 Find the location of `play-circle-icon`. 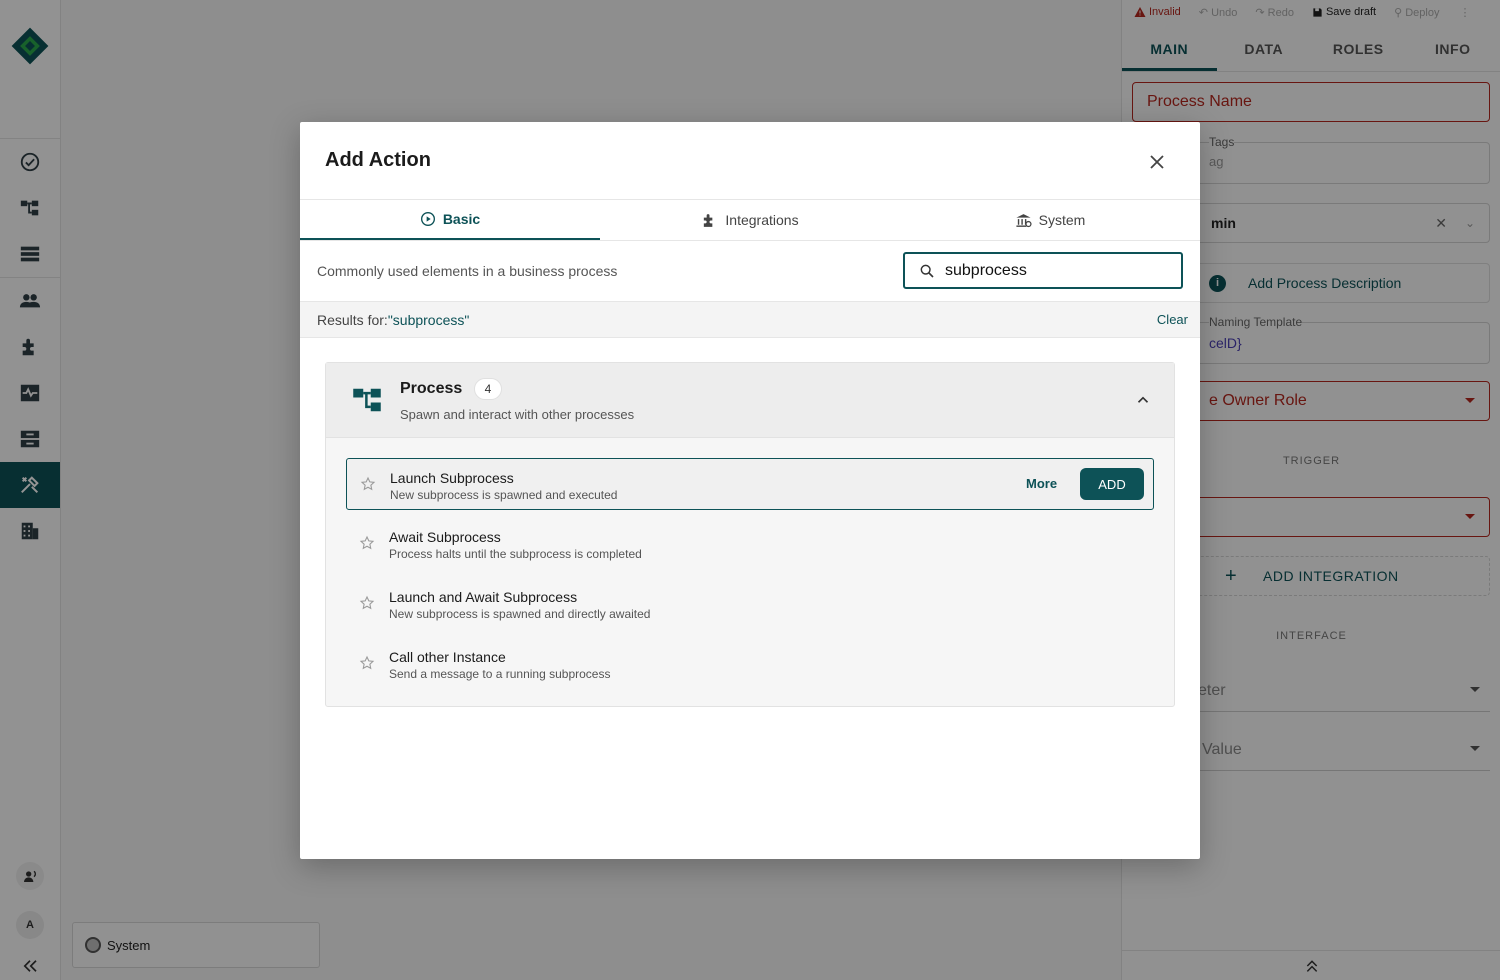

play-circle-icon is located at coordinates (427, 219).